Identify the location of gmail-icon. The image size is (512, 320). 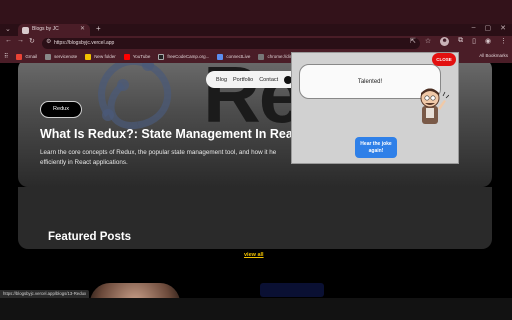
(19, 56).